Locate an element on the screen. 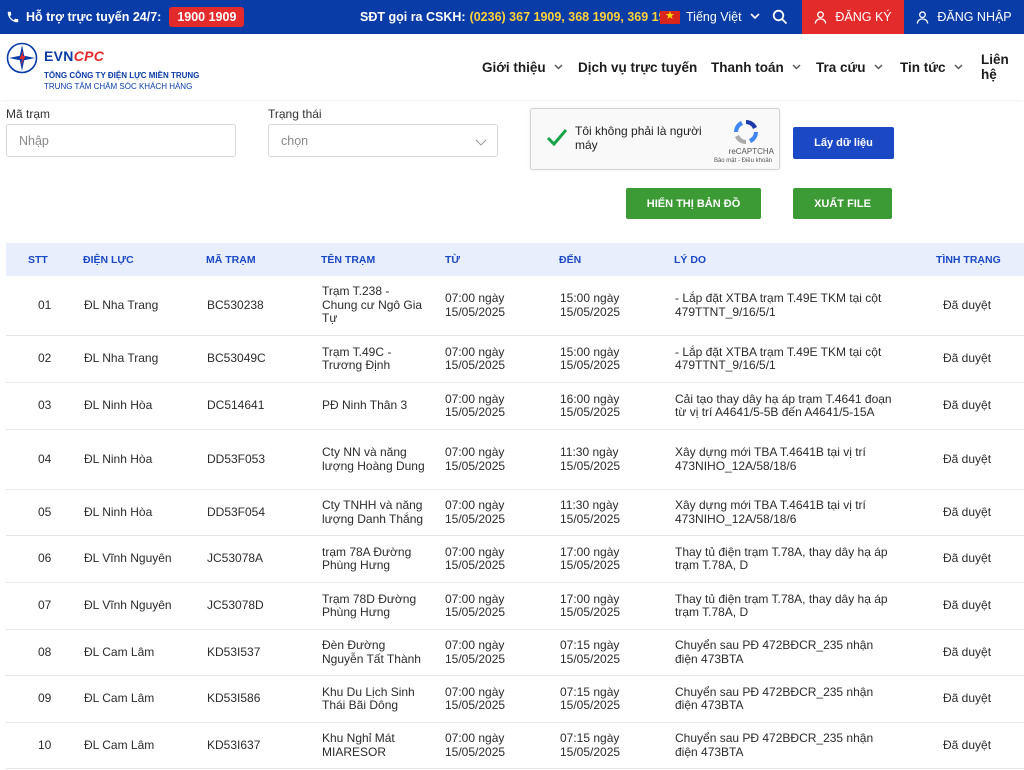  cell-stt: 02 is located at coordinates (45, 358).